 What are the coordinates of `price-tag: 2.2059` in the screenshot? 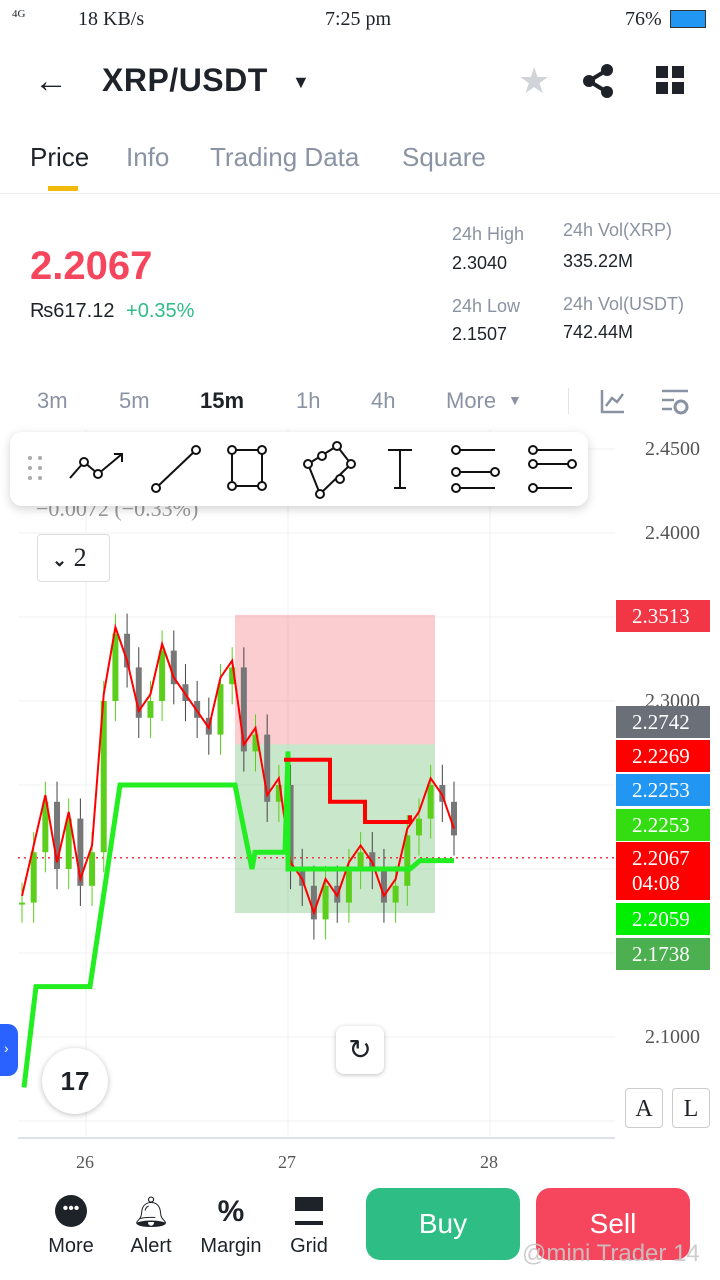 It's located at (663, 919).